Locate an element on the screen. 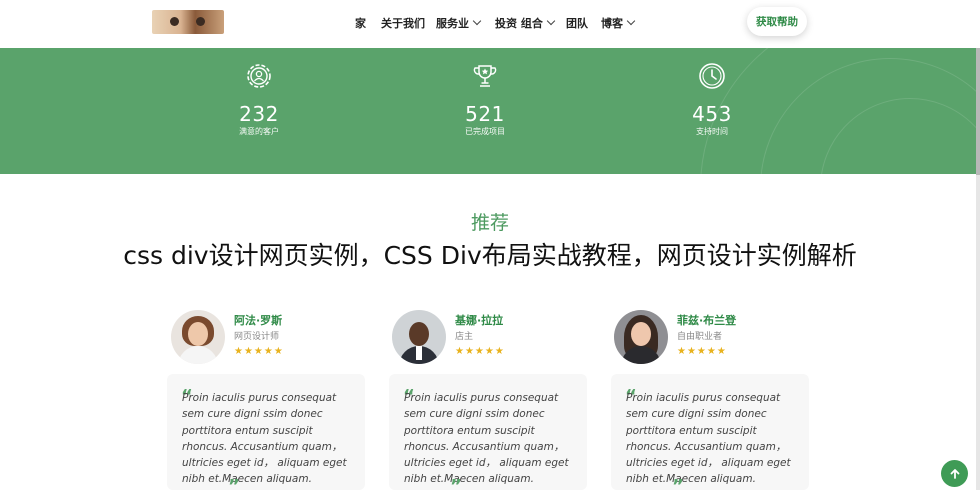  overlay-headline: css div设计网页实例，CSS Div布局实战教程，网页设计实例解析 is located at coordinates (490, 255).